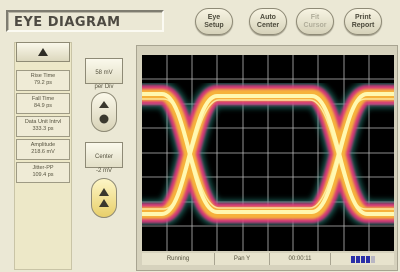 The image size is (400, 272). I want to click on triangle-up-icon, so click(43, 52).